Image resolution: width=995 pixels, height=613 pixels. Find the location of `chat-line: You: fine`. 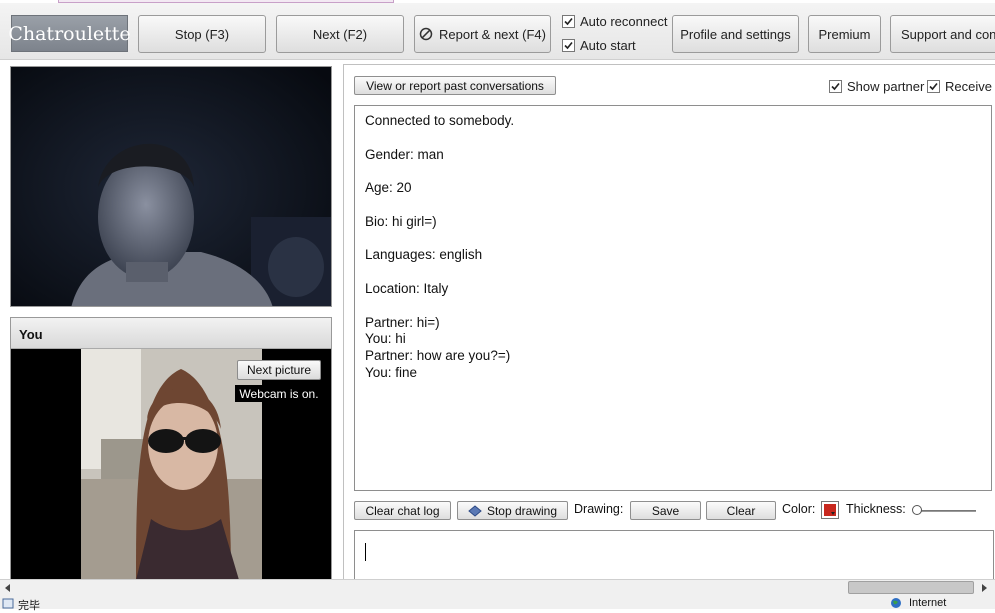

chat-line: You: fine is located at coordinates (391, 372).